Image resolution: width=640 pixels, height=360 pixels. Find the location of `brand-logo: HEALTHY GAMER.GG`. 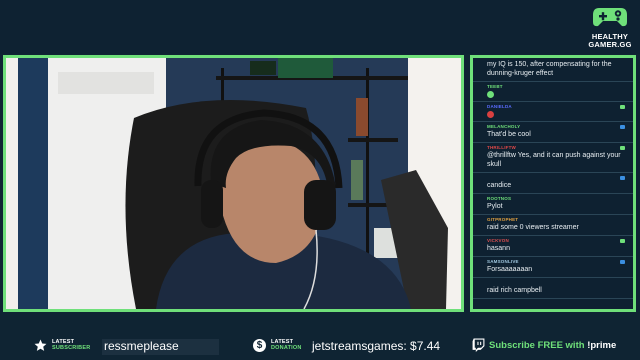

brand-logo: HEALTHY GAMER.GG is located at coordinates (610, 27).